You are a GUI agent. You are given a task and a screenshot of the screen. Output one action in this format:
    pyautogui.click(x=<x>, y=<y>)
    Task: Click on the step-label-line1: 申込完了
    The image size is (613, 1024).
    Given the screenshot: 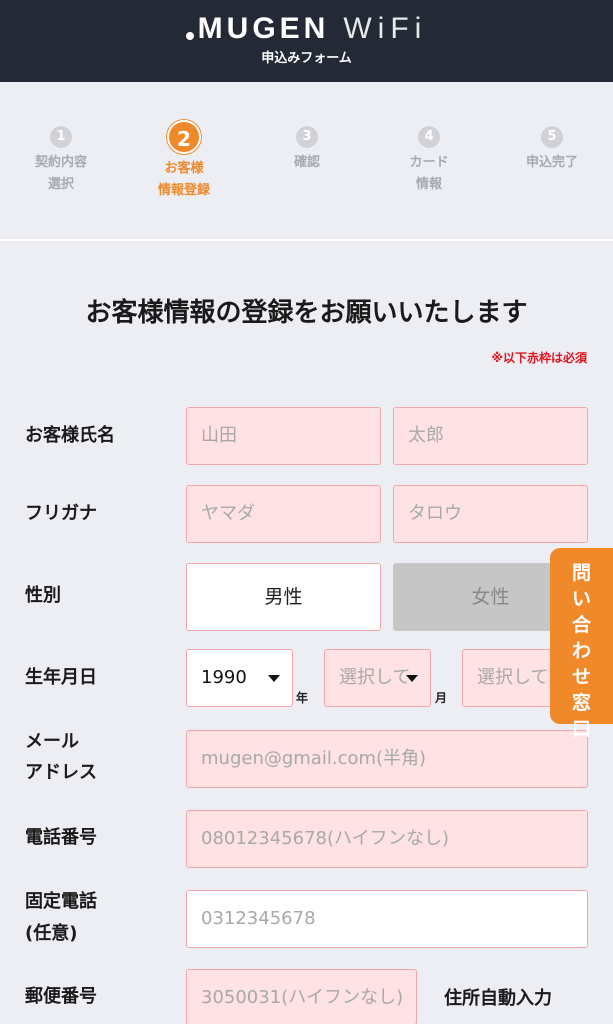 What is the action you would take?
    pyautogui.click(x=551, y=162)
    